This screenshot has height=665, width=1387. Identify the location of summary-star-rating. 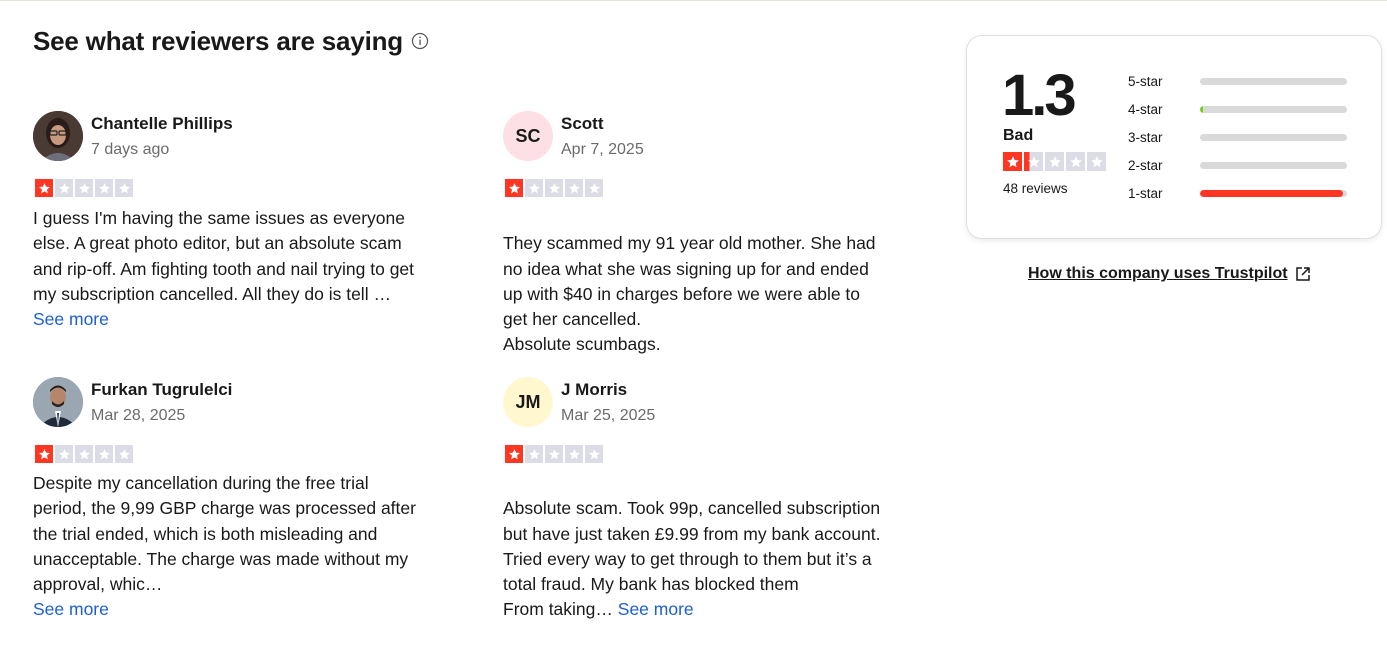
(1054, 161).